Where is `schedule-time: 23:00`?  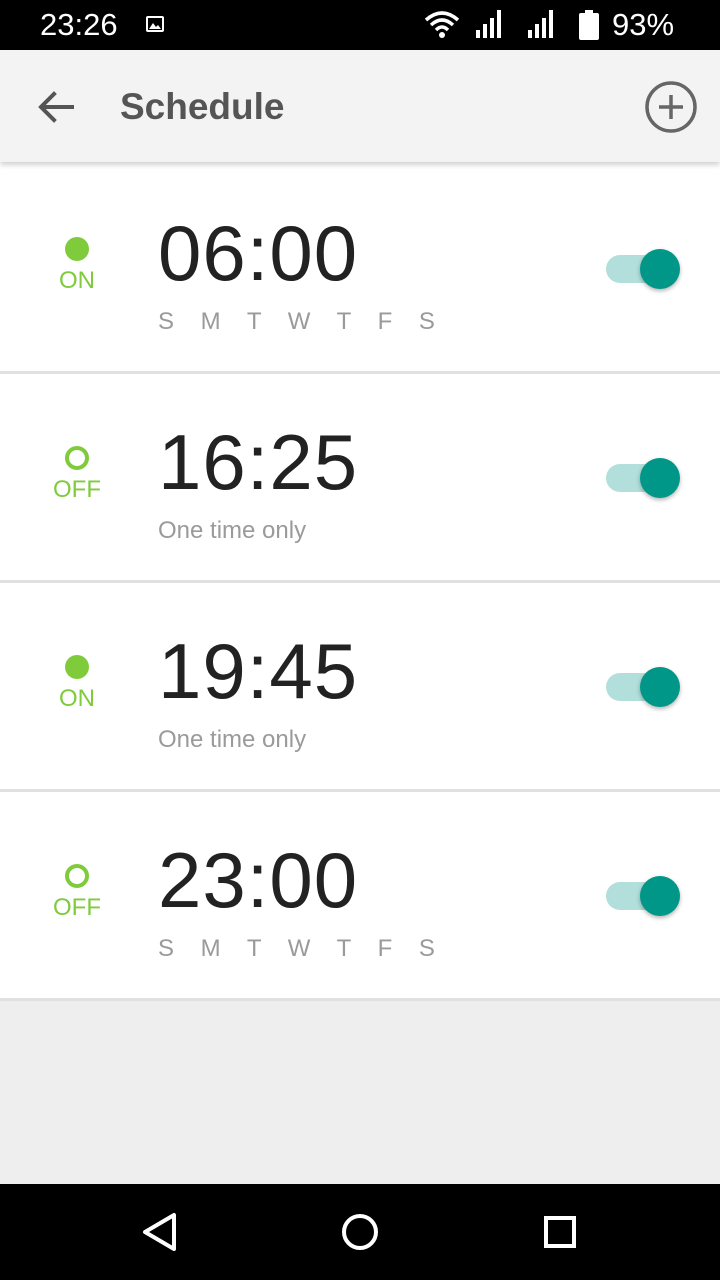 schedule-time: 23:00 is located at coordinates (258, 880).